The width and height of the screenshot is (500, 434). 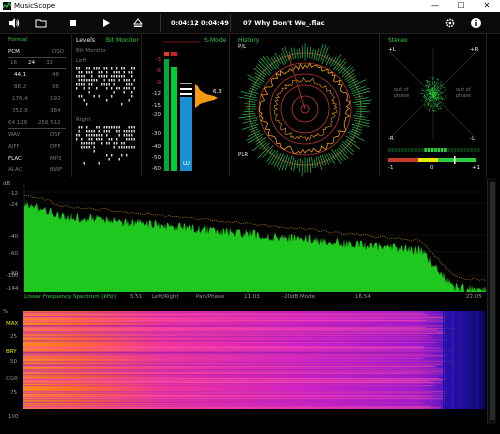 I want to click on mode-minus-20db: -20dB Mode, so click(x=298, y=297).